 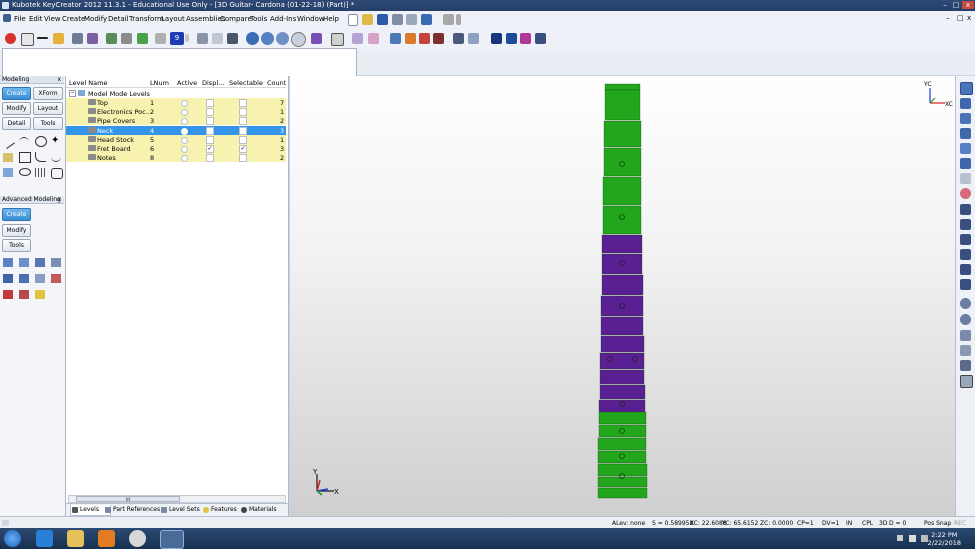 What do you see at coordinates (128, 499) in the screenshot?
I see `scrollbar-thumb: III` at bounding box center [128, 499].